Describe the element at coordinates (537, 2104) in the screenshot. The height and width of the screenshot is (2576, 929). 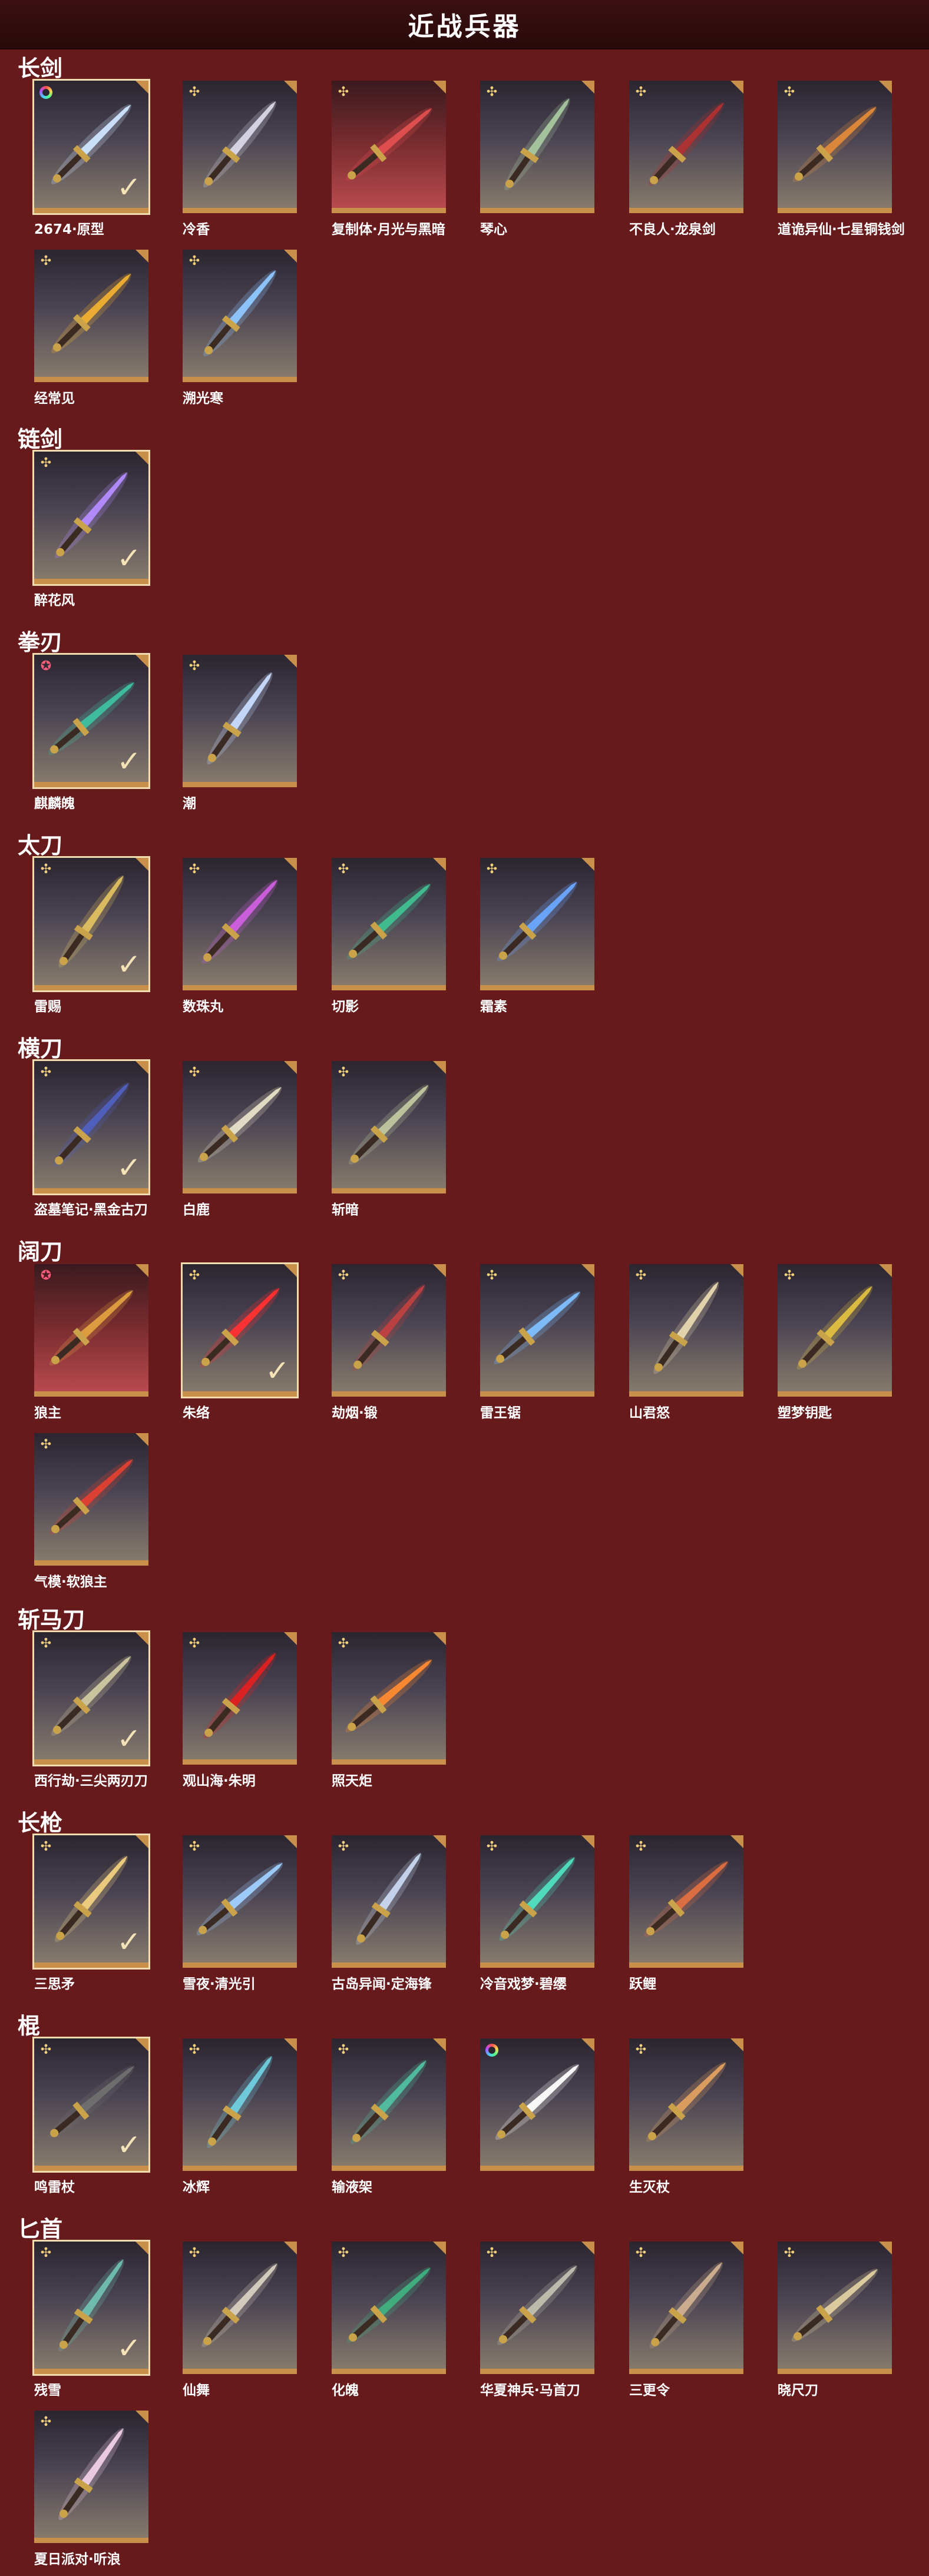
I see `weapon-card` at that location.